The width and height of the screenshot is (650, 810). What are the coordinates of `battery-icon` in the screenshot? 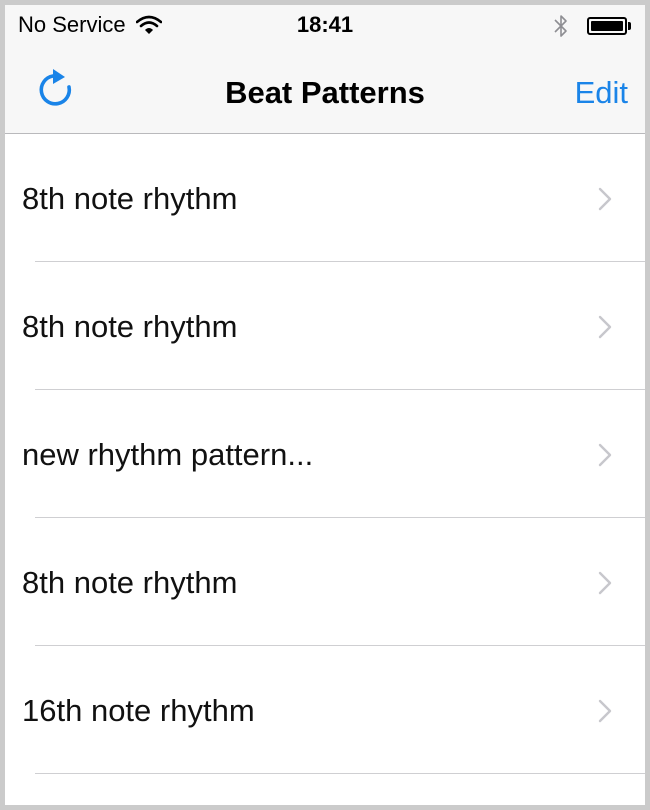 It's located at (607, 26).